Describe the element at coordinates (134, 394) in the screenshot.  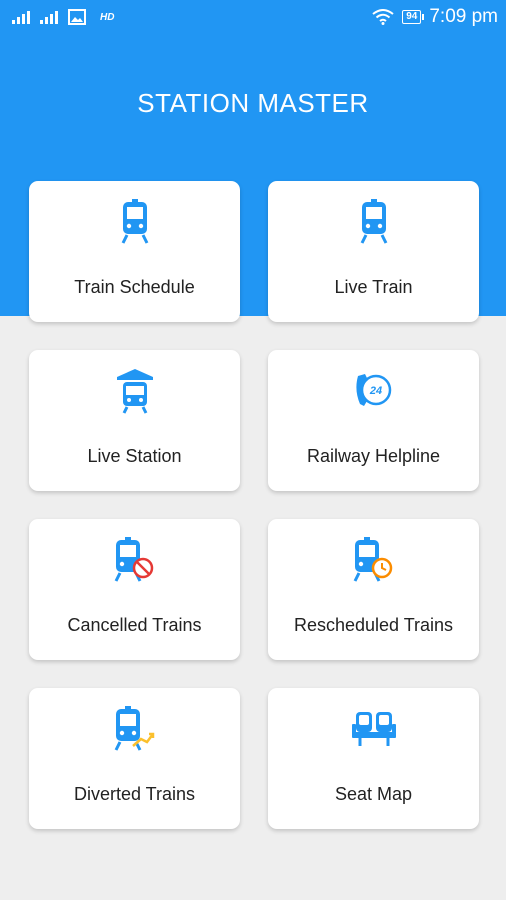
I see `station-icon` at that location.